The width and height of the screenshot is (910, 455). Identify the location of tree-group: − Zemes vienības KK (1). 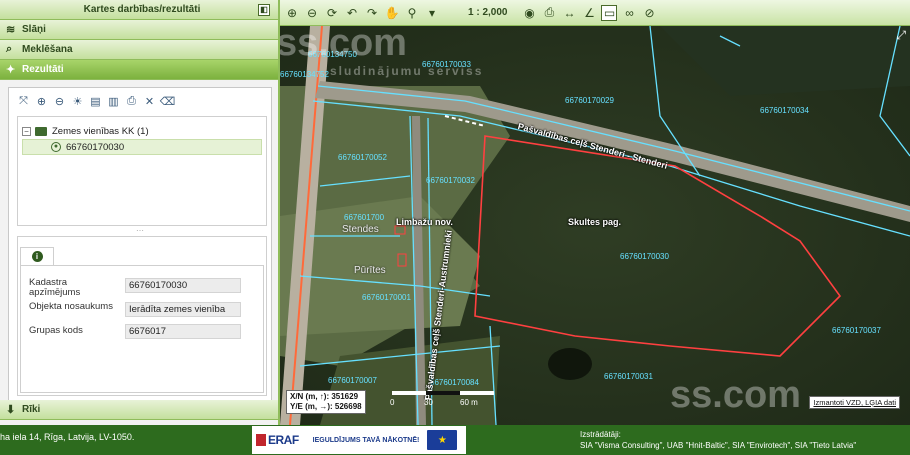
(142, 131).